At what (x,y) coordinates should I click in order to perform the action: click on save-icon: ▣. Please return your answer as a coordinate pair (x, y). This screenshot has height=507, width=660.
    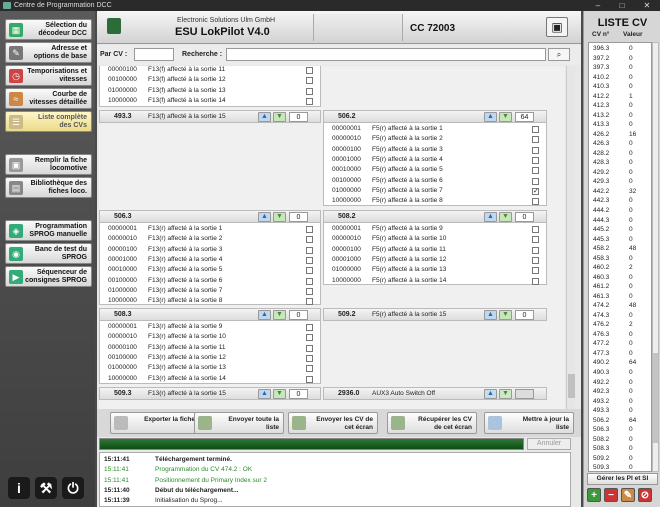
    Looking at the image, I should click on (557, 27).